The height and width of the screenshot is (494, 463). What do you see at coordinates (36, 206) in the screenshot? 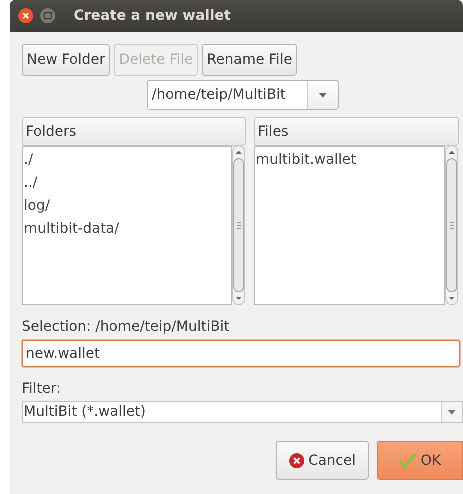
I see `folder-item: log/` at bounding box center [36, 206].